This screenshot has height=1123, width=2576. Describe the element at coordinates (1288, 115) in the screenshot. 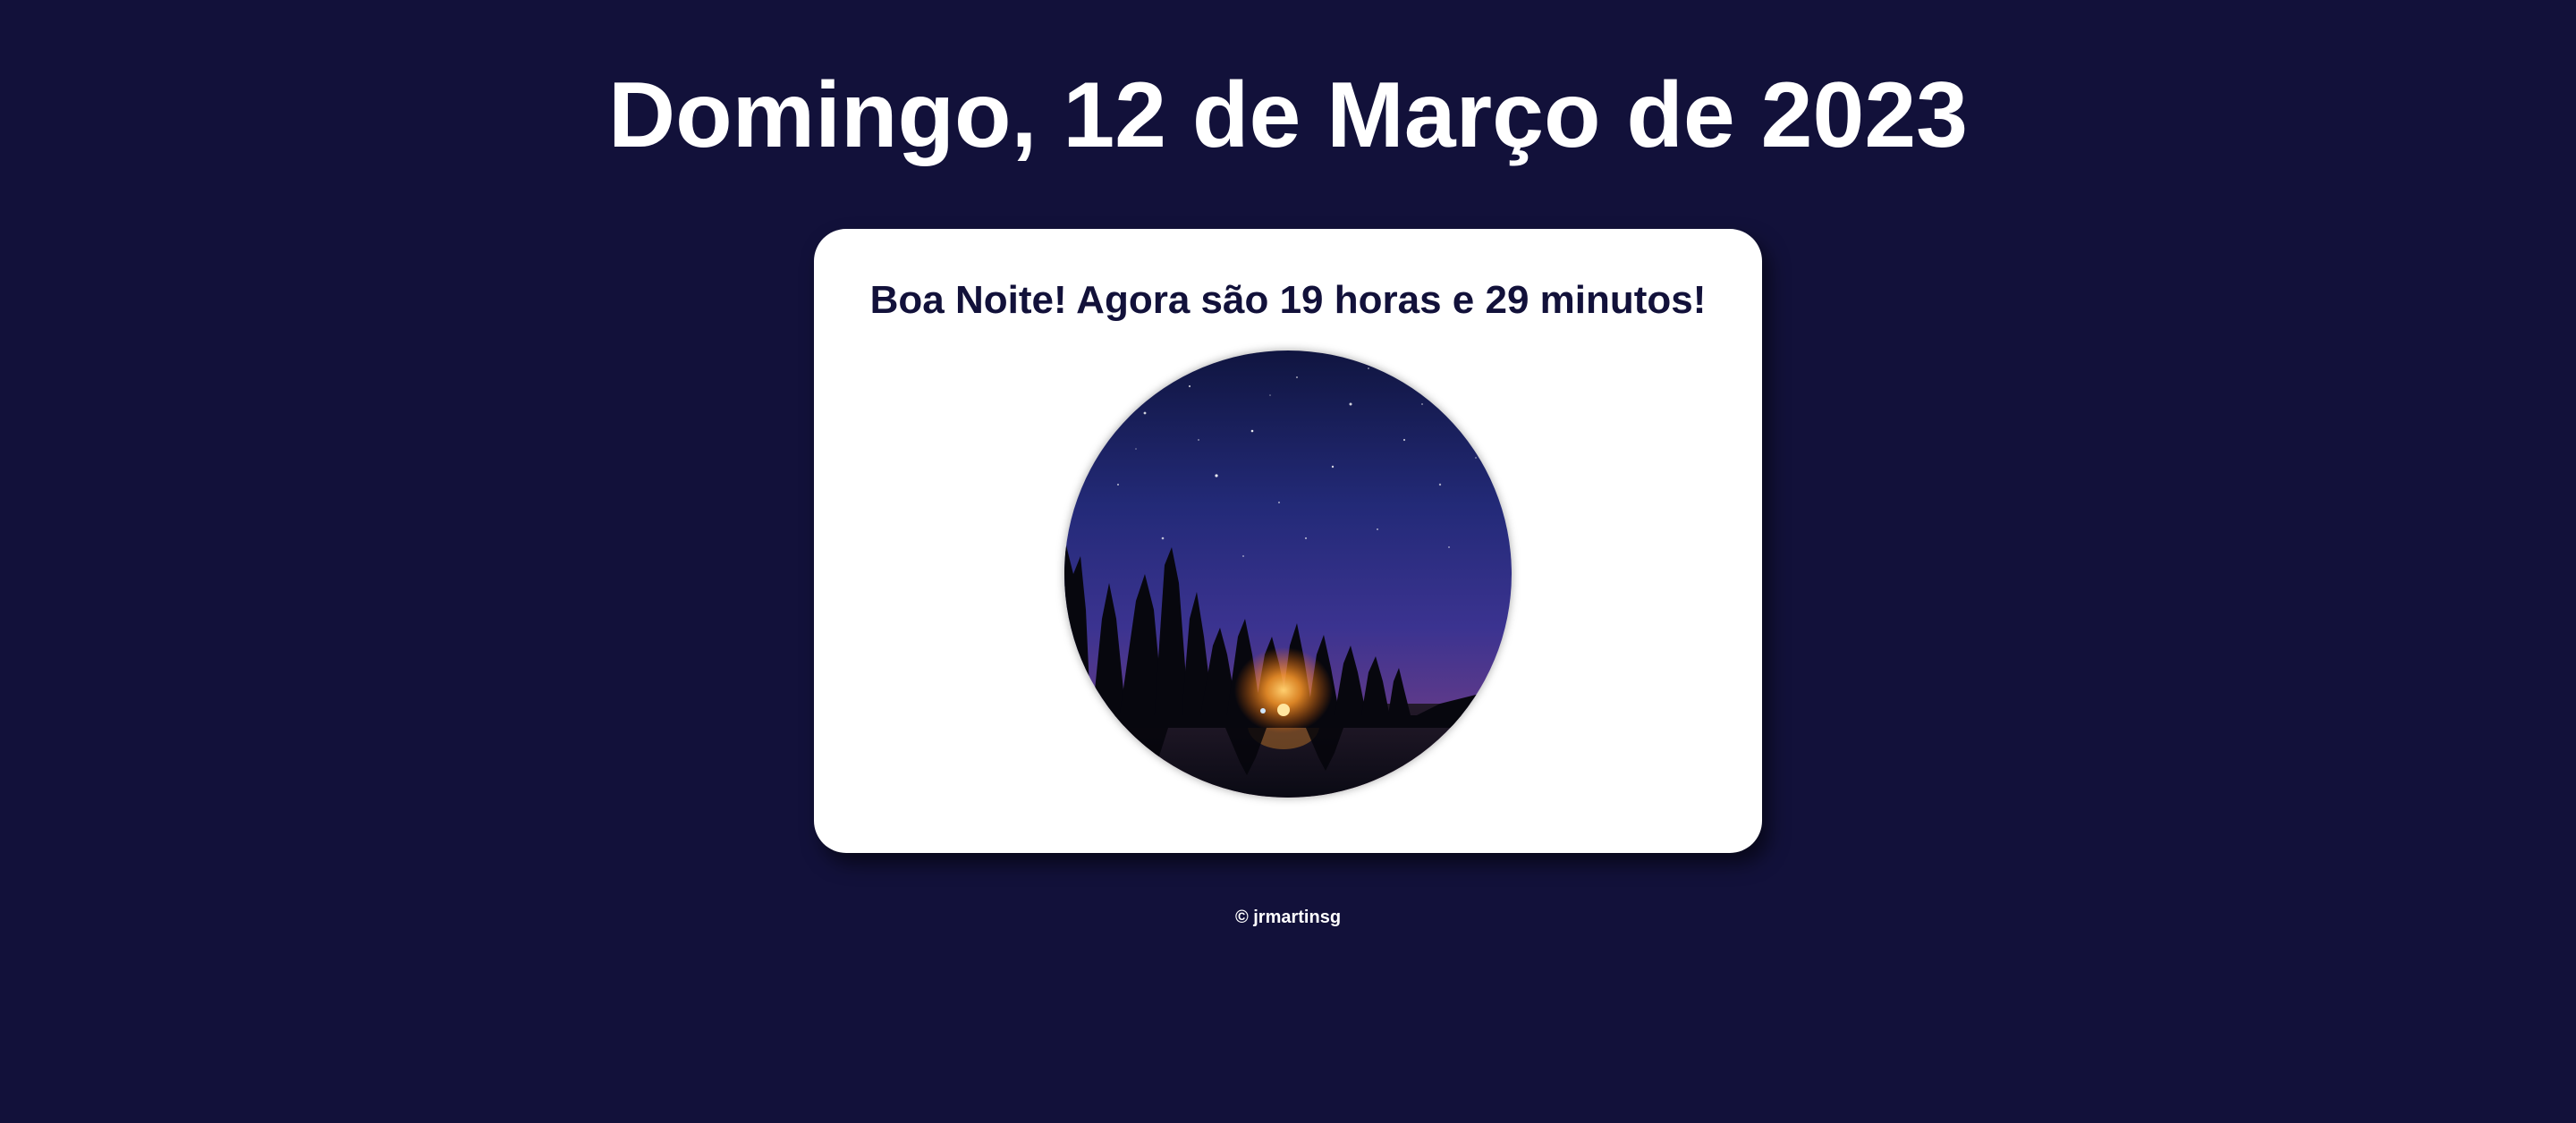

I see `date-heading: Domingo, 12 de Março de 2023` at that location.